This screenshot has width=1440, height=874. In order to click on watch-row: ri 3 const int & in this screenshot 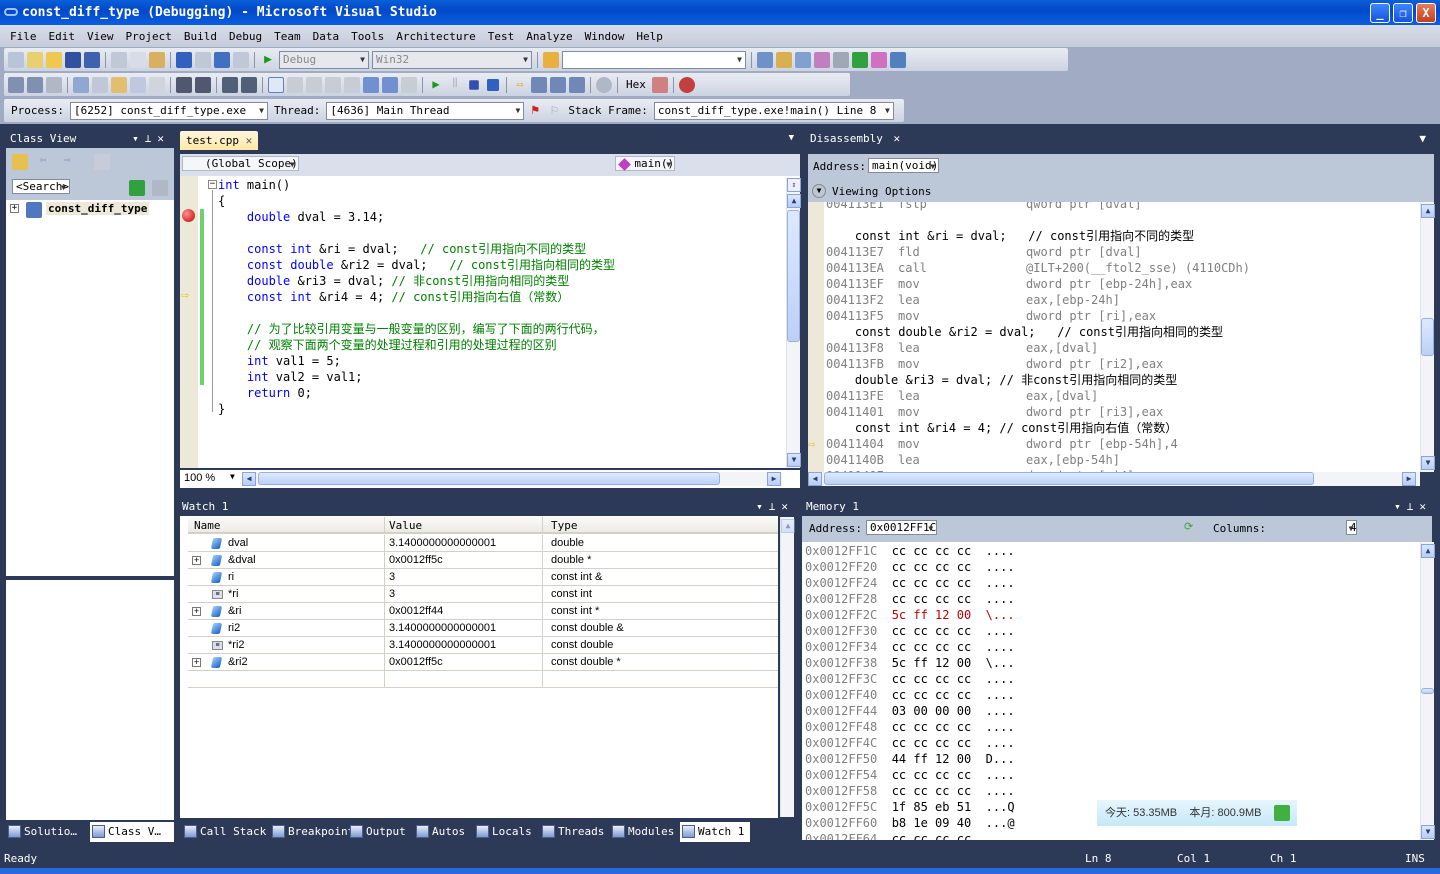, I will do `click(483, 577)`.